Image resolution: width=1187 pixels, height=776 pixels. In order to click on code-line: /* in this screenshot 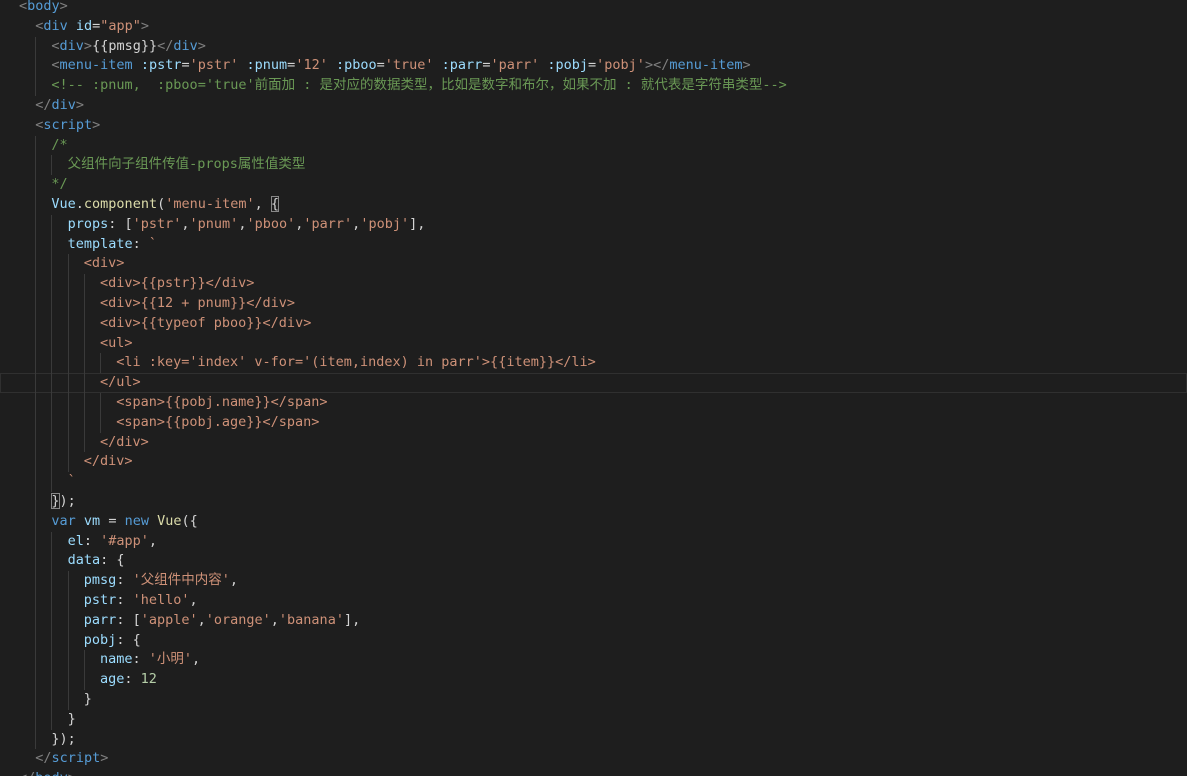, I will do `click(593, 145)`.